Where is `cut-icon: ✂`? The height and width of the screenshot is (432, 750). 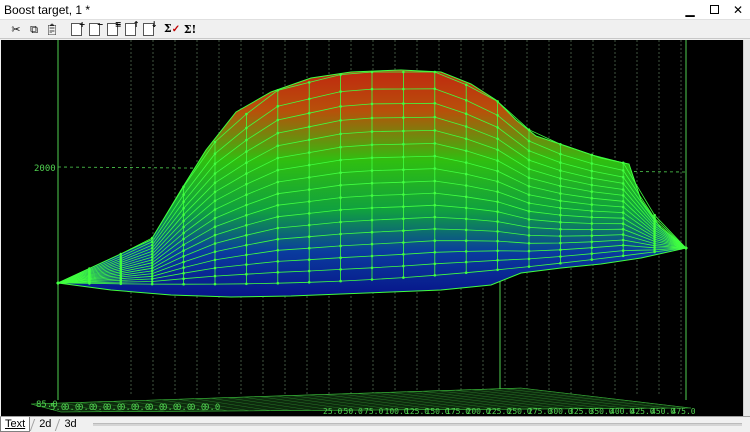 cut-icon: ✂ is located at coordinates (16, 29).